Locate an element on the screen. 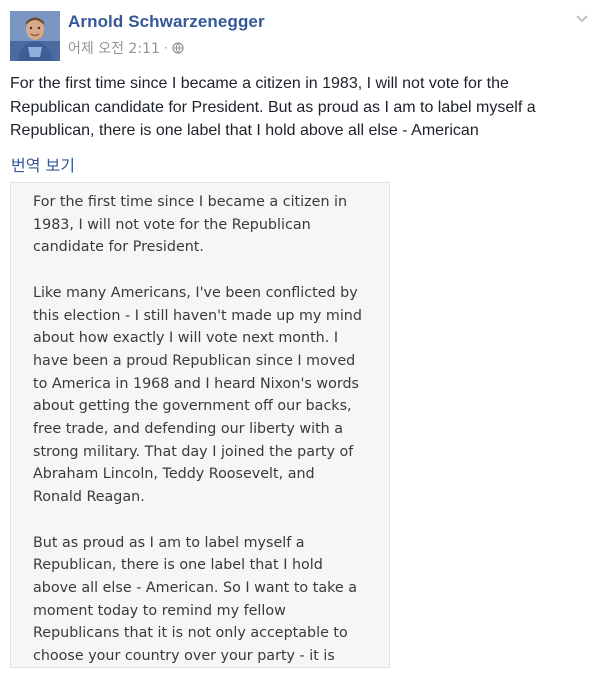 This screenshot has width=600, height=678. author-name: Arnold Schwarzenegger is located at coordinates (166, 22).